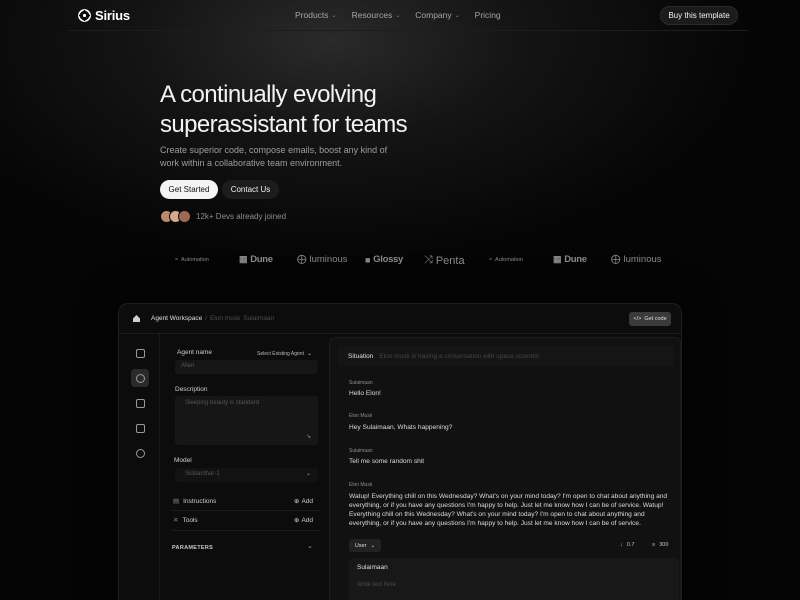 This screenshot has width=800, height=600. Describe the element at coordinates (630, 545) in the screenshot. I see `temperature-value: 0.7` at that location.